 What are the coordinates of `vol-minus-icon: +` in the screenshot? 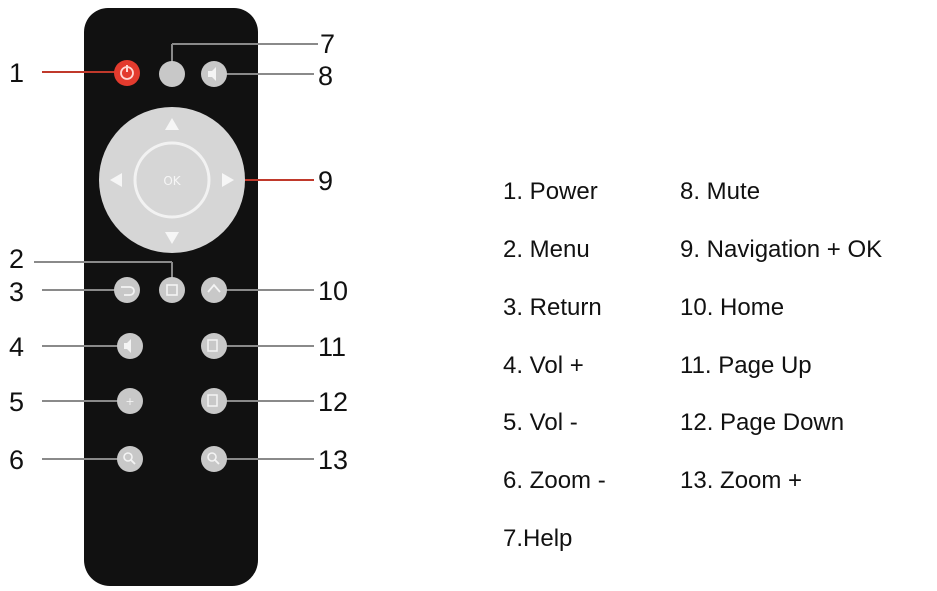 It's located at (129, 401).